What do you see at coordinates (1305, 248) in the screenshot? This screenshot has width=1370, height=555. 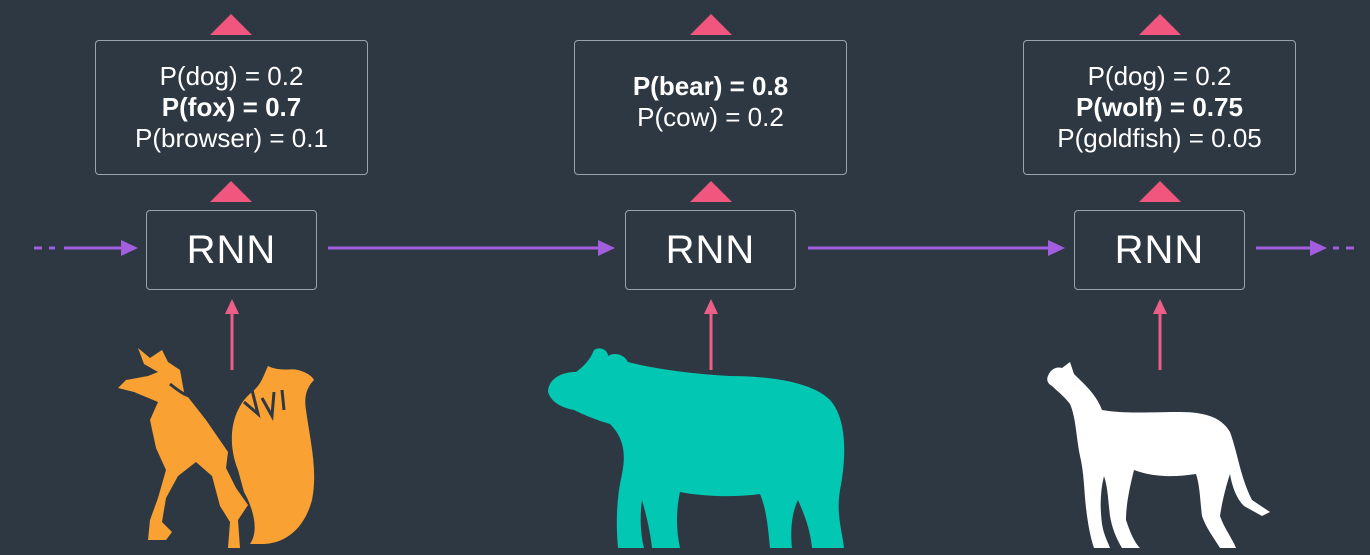 I see `outgoing-hidden-arrow` at bounding box center [1305, 248].